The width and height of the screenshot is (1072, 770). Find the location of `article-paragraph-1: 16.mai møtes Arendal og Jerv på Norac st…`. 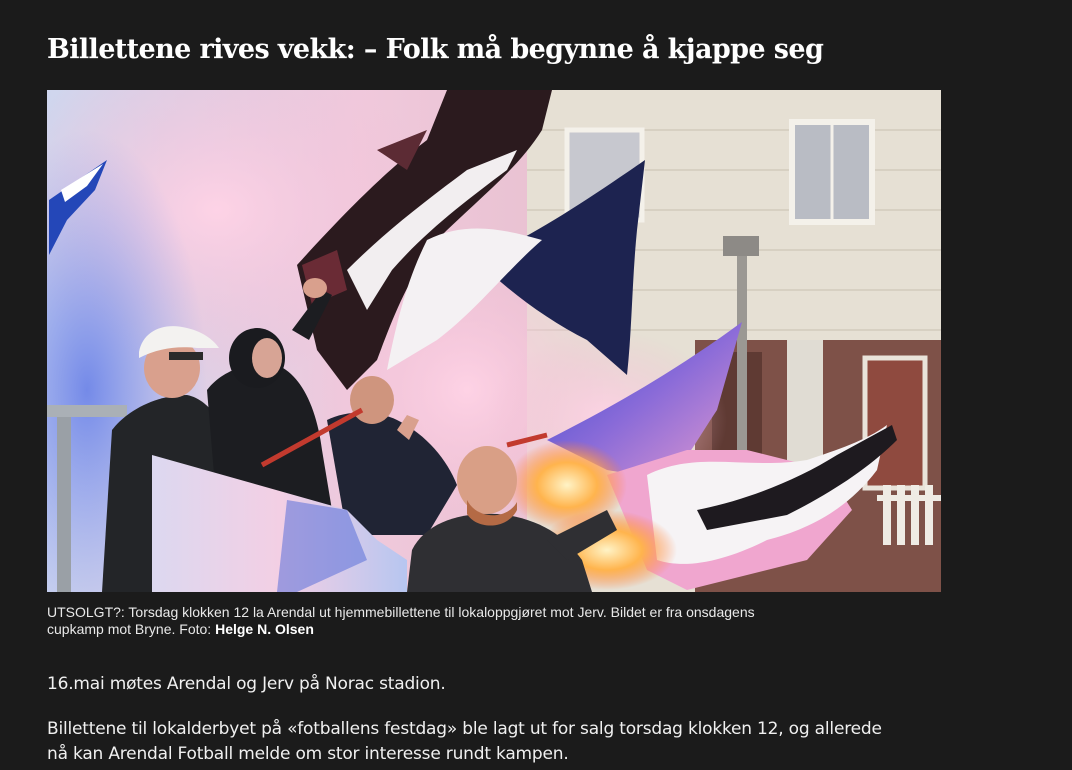

article-paragraph-1: 16.mai møtes Arendal og Jerv på Norac st… is located at coordinates (527, 684).